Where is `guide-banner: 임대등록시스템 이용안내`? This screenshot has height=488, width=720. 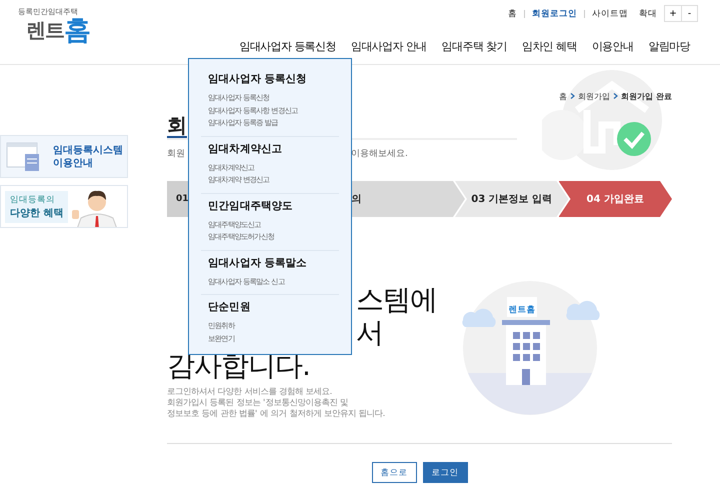
guide-banner: 임대등록시스템 이용안내 is located at coordinates (64, 156).